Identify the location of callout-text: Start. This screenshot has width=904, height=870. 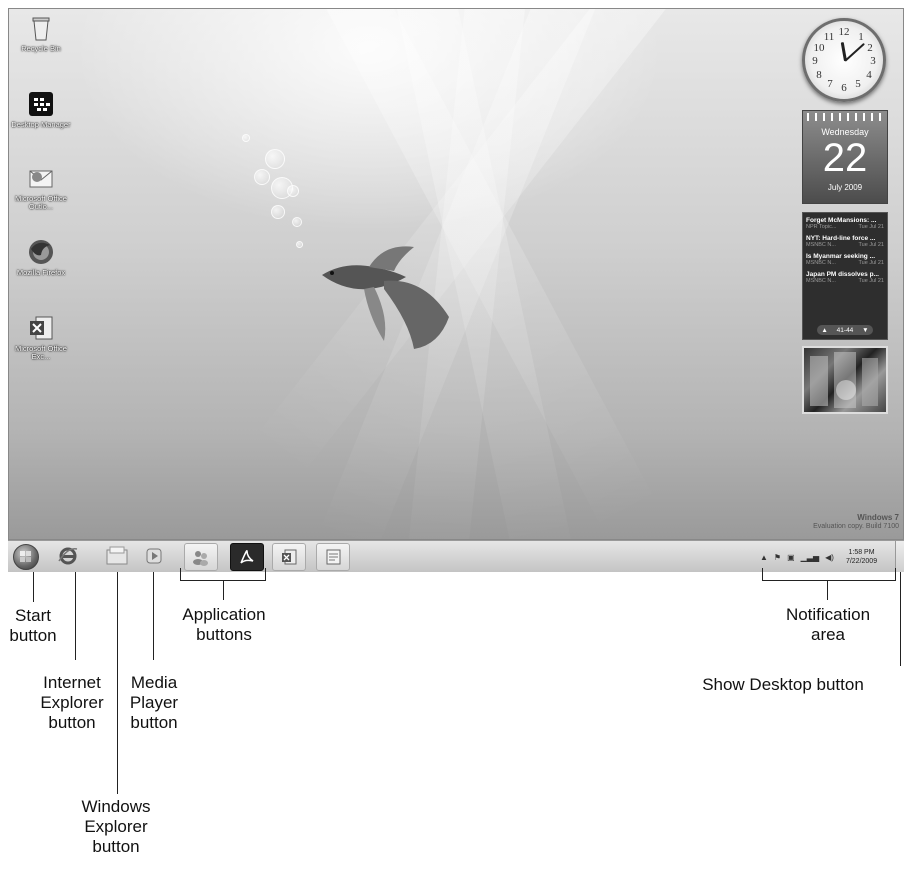
(33, 615).